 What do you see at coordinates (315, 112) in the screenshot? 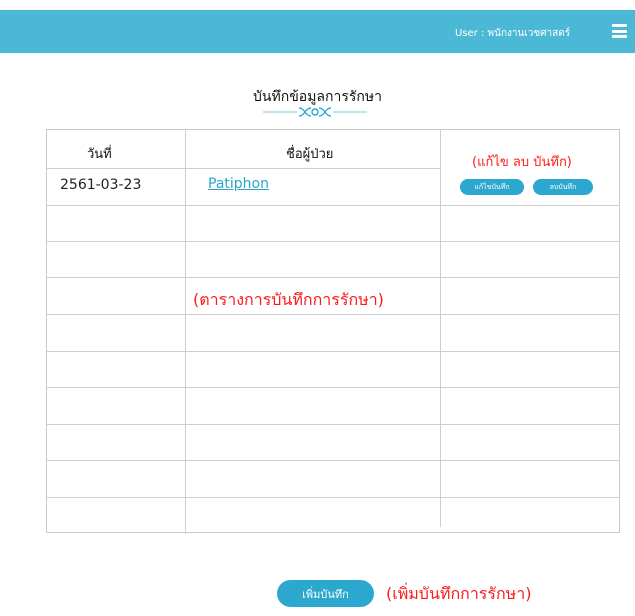
I see `divider-ornament-icon` at bounding box center [315, 112].